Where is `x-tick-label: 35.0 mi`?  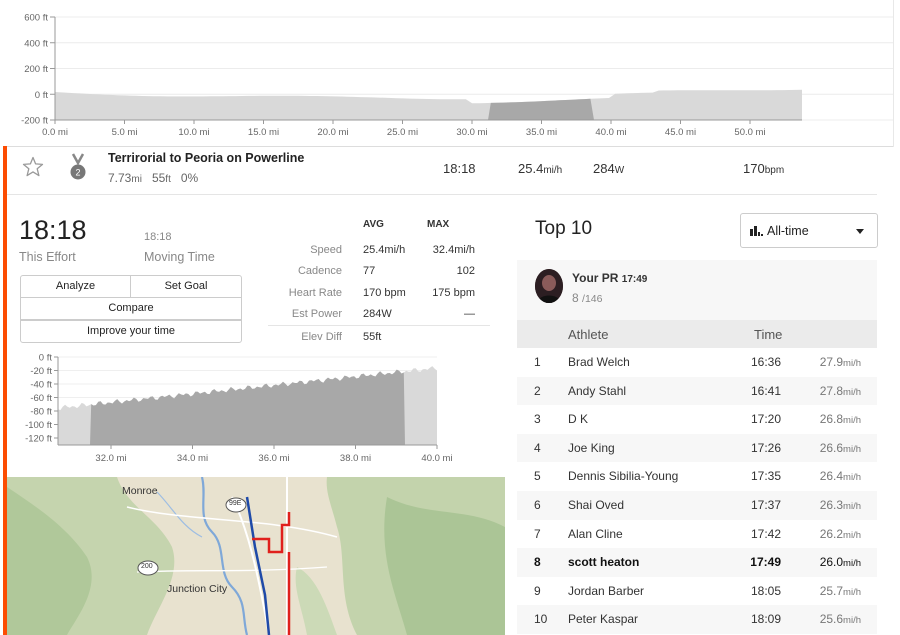
x-tick-label: 35.0 mi is located at coordinates (541, 132).